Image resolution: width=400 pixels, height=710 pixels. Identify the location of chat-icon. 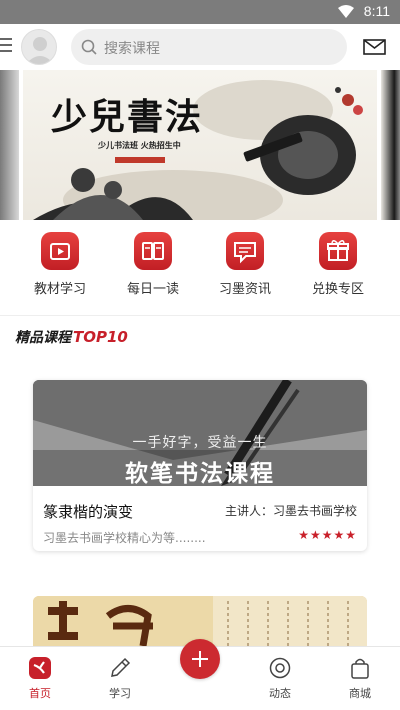
(280, 668).